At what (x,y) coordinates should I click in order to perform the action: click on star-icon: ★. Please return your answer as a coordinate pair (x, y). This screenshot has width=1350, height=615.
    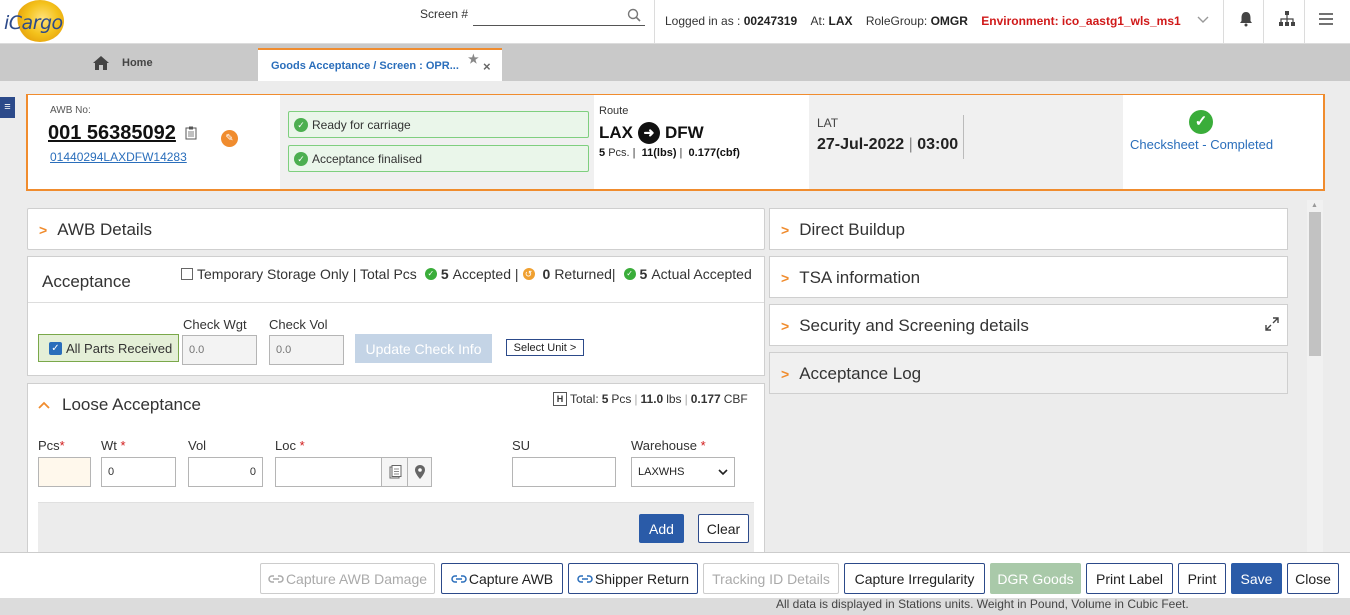
    Looking at the image, I should click on (473, 59).